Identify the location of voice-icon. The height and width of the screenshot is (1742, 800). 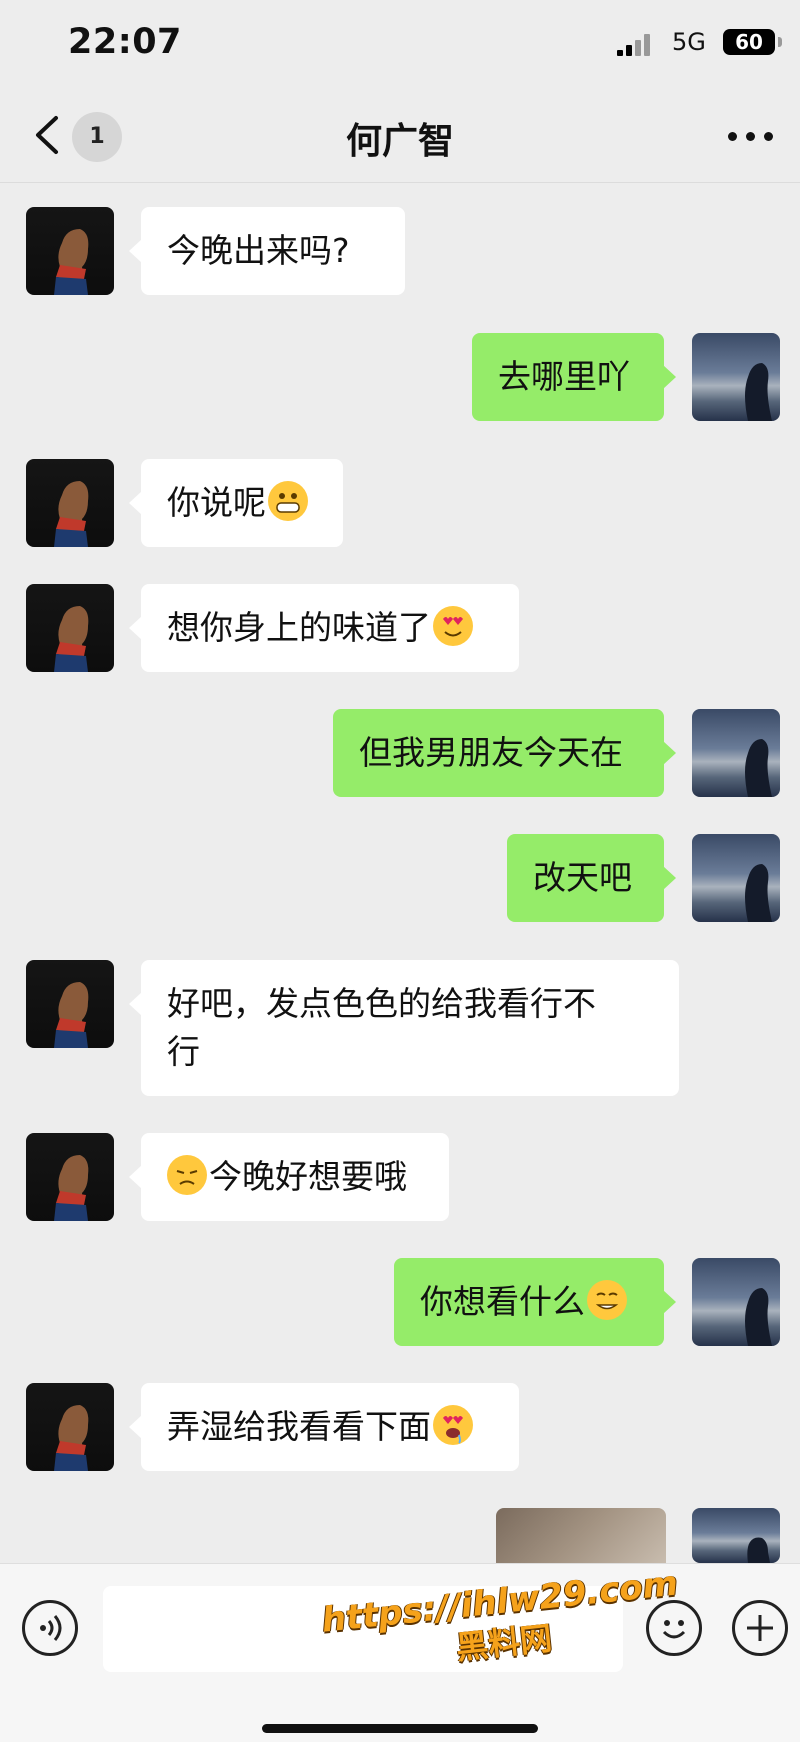
(51, 1628).